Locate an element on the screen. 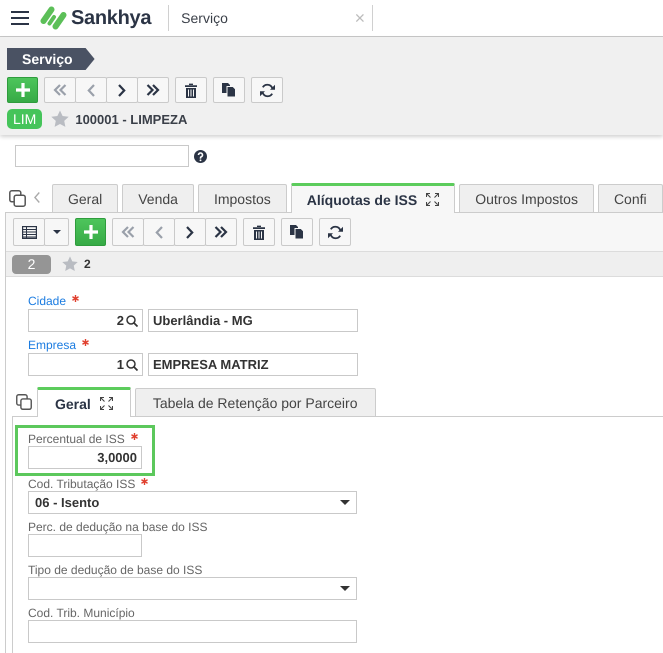  field-label: Empresa is located at coordinates (52, 345).